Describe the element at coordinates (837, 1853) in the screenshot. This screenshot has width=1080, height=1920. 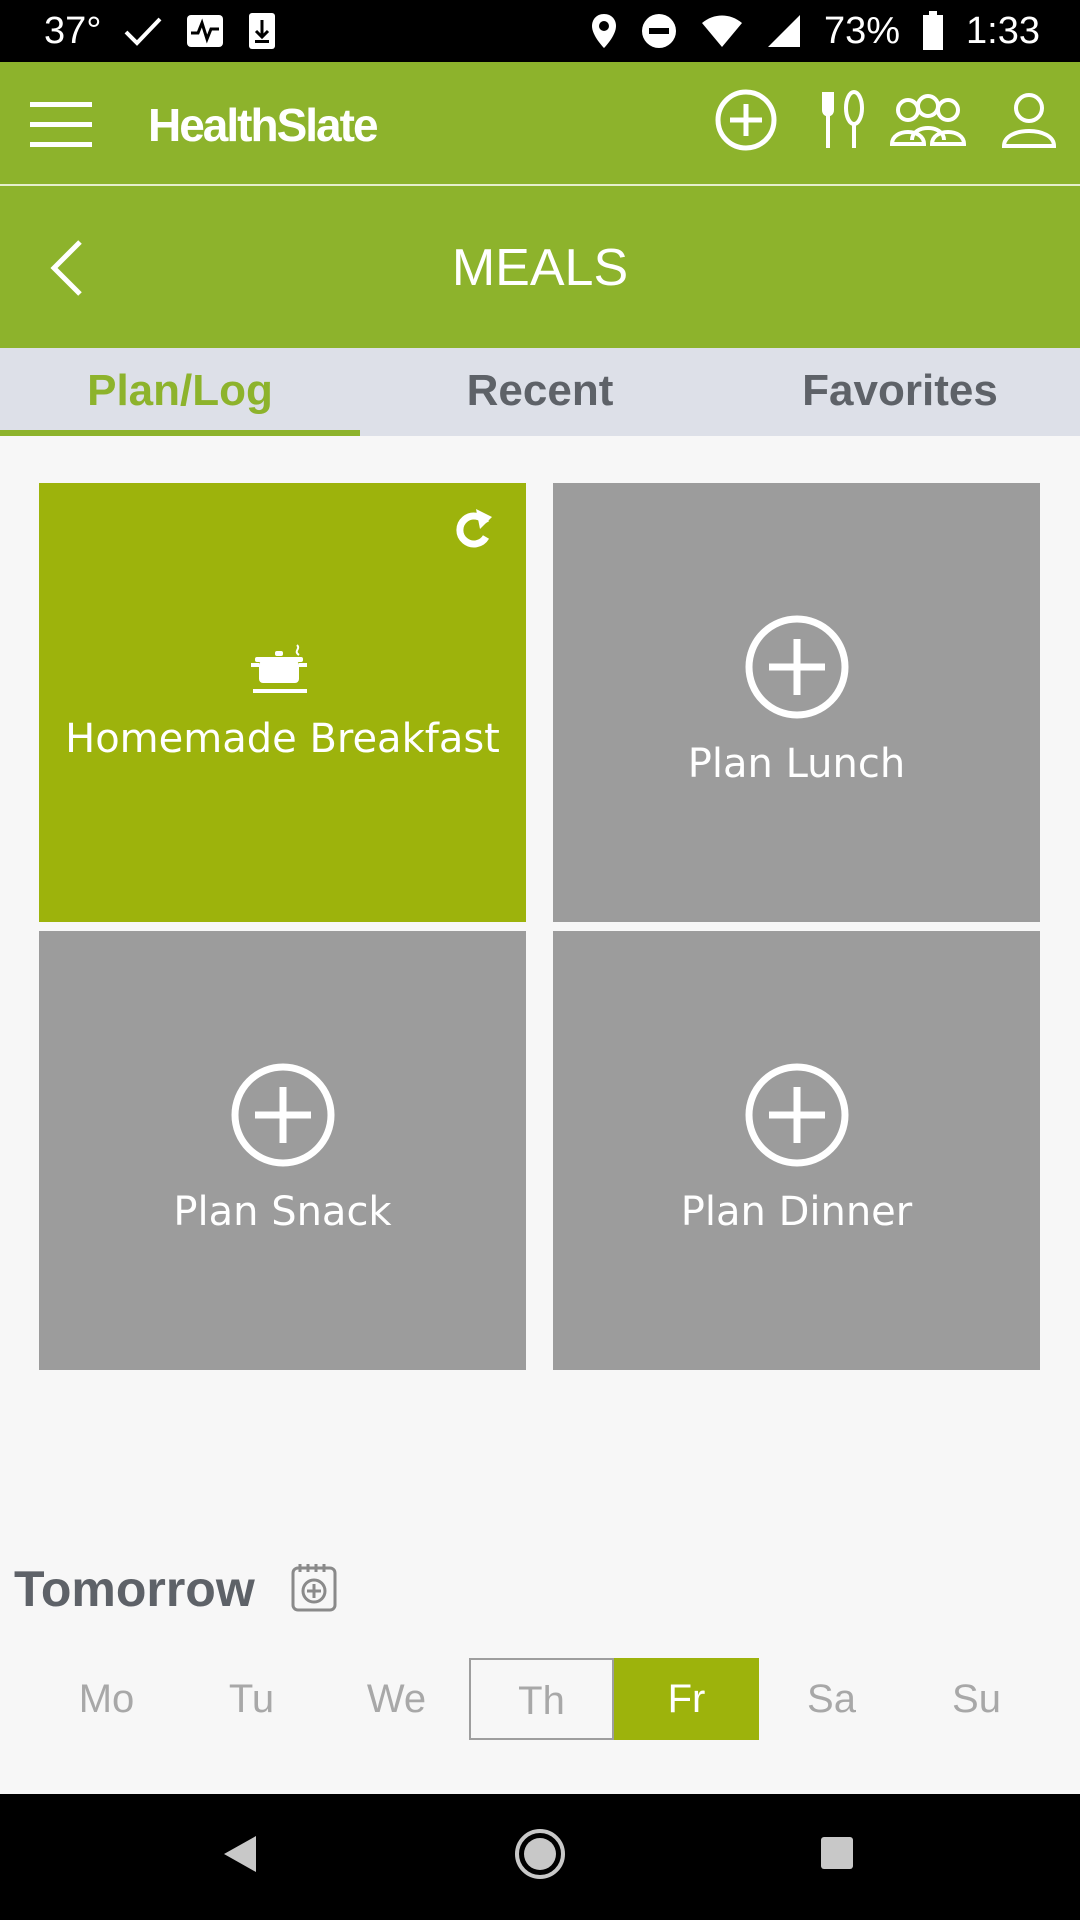
I see `recents-nav-icon` at that location.